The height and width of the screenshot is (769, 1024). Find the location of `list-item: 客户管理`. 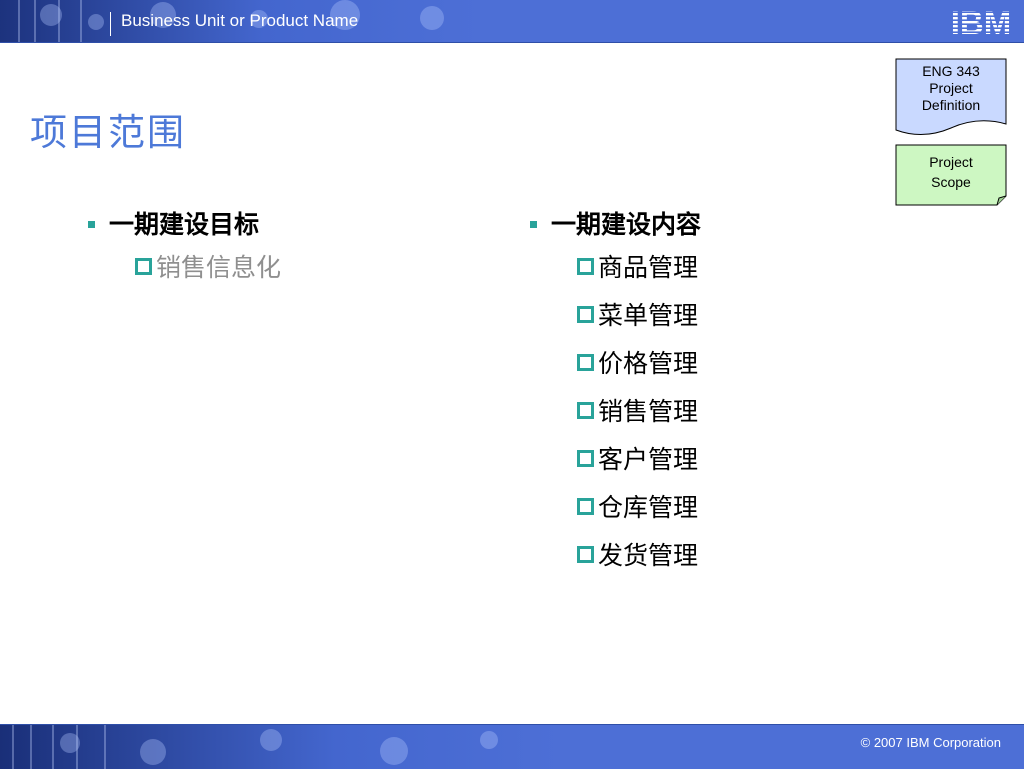

list-item: 客户管理 is located at coordinates (639, 458).